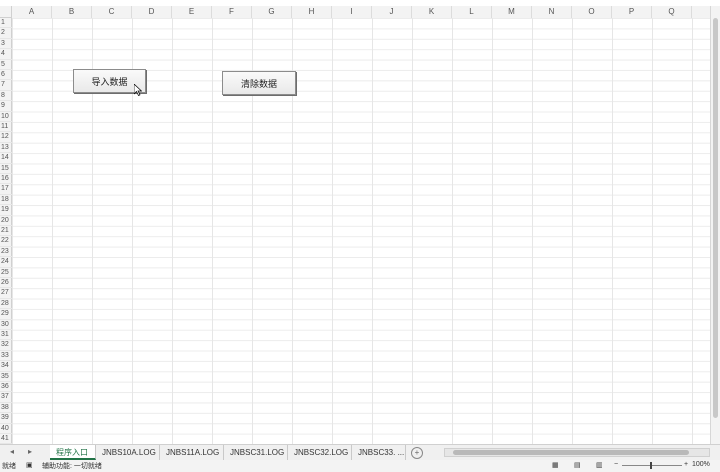 The width and height of the screenshot is (720, 472). I want to click on row-header: 5, so click(6, 65).